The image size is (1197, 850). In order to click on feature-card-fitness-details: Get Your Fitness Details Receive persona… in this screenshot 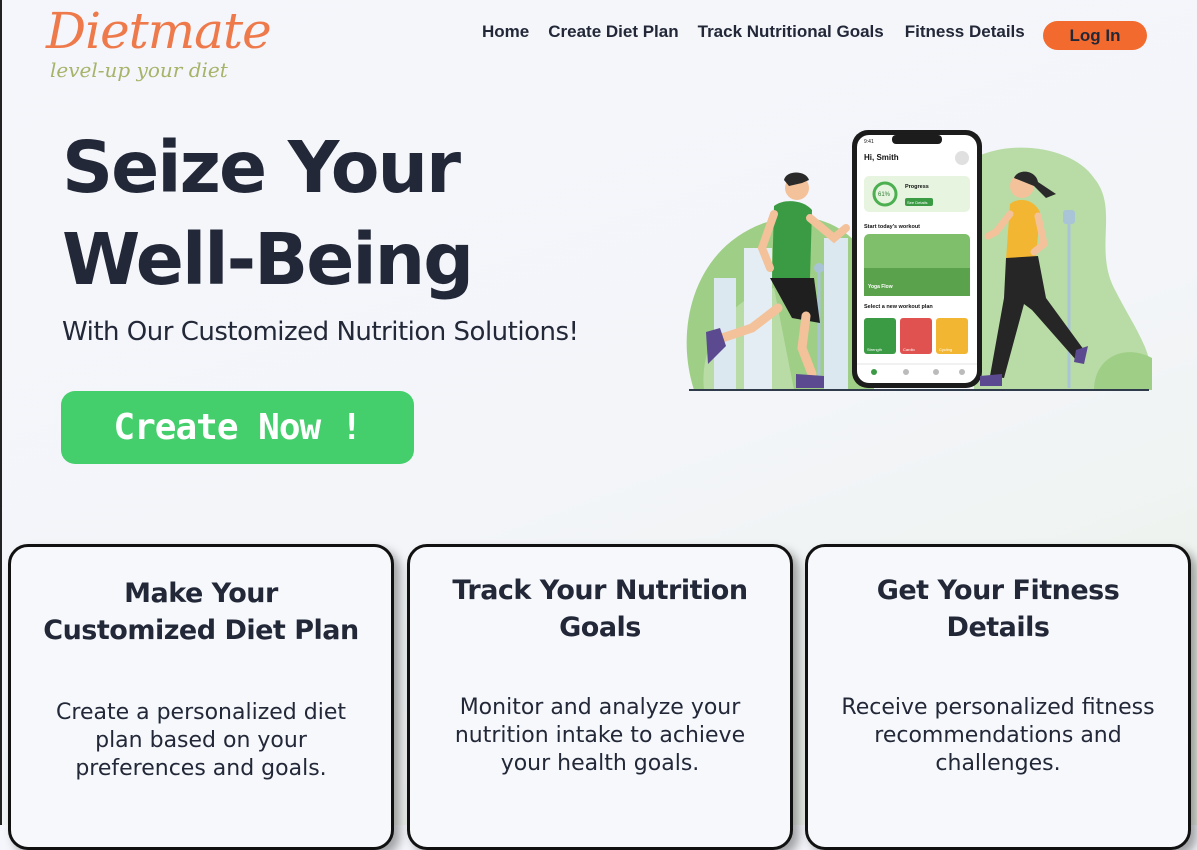, I will do `click(998, 697)`.